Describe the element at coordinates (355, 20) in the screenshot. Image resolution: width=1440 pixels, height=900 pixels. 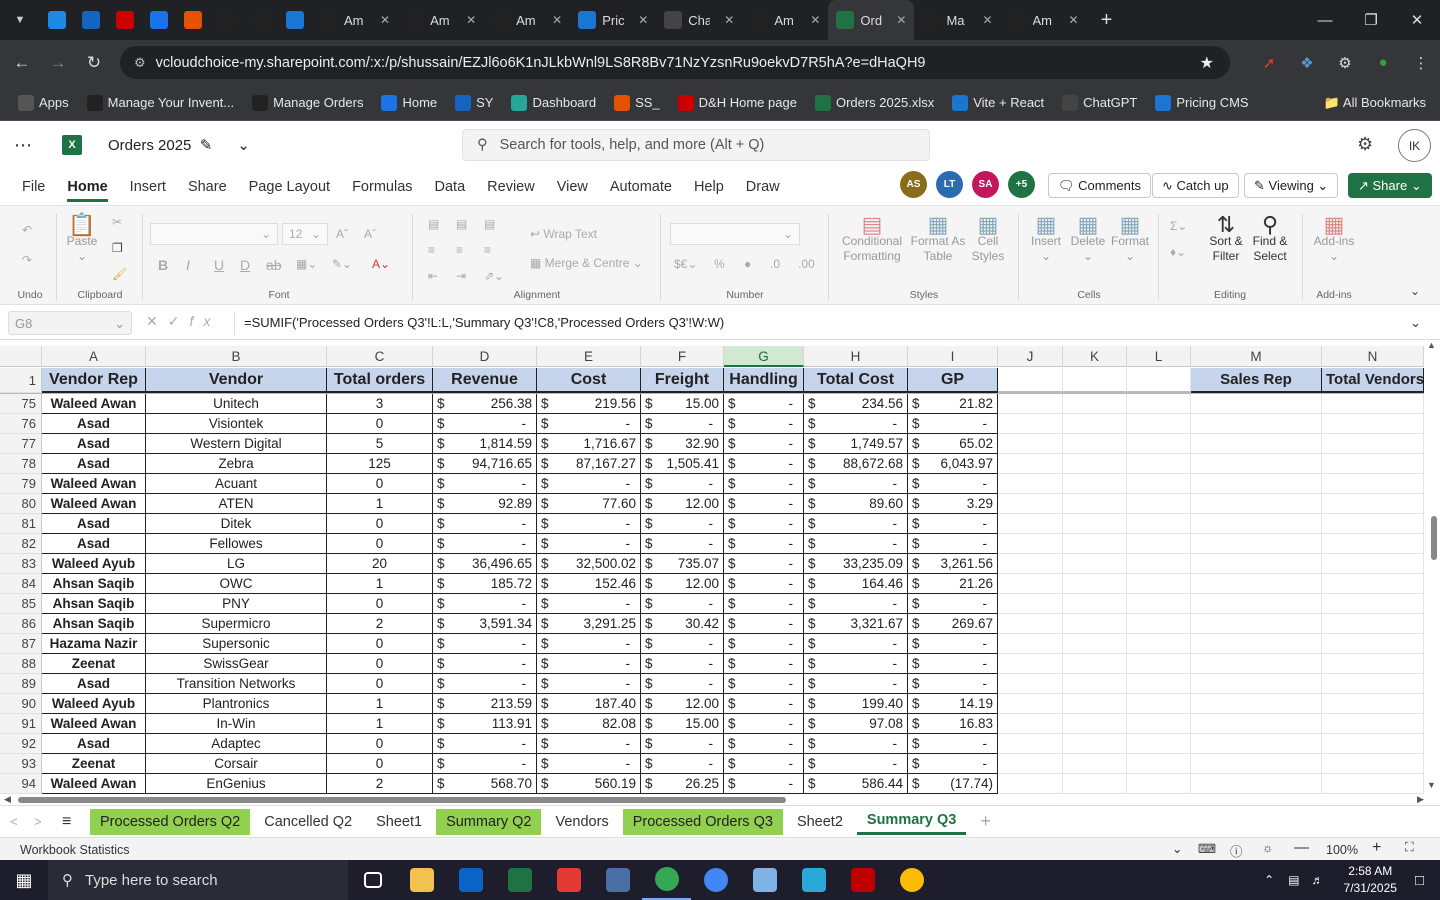
I see `browser-tab: Am ✕` at that location.